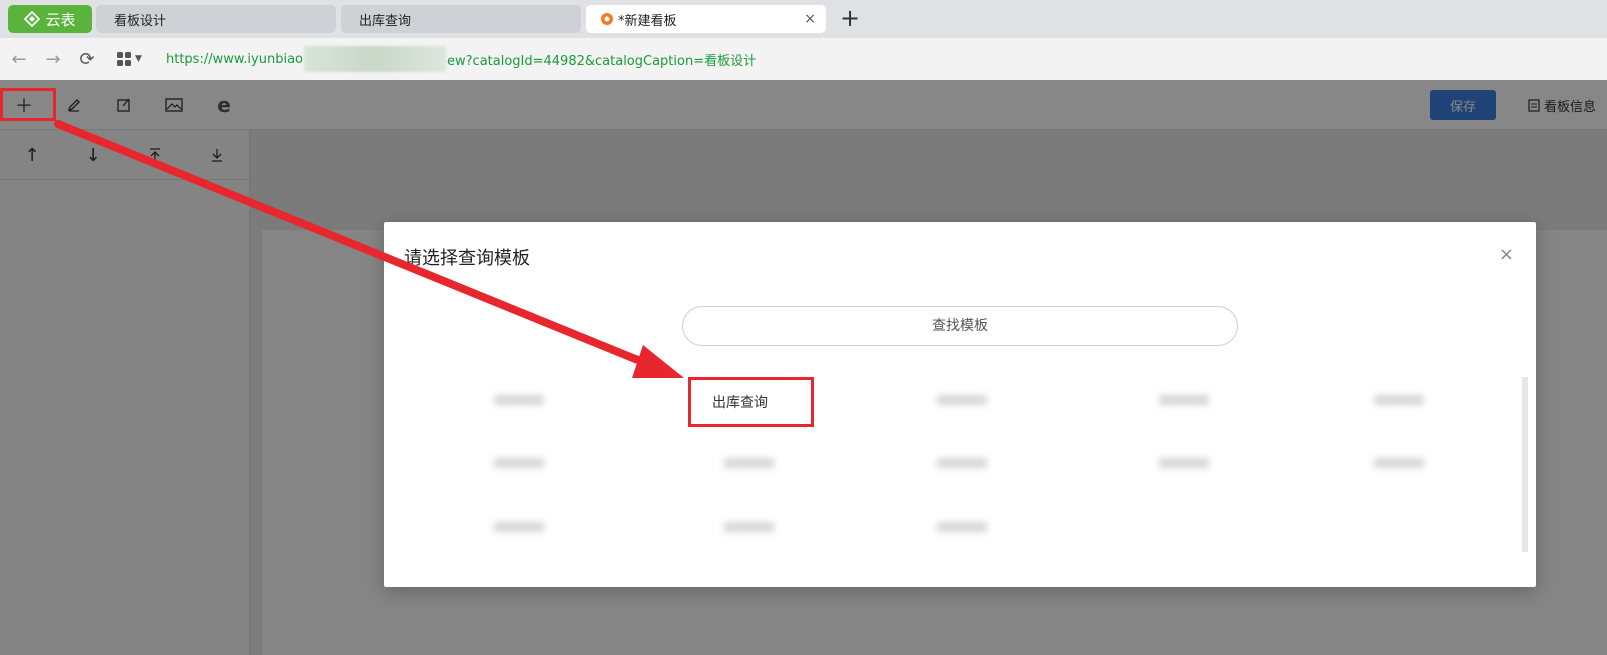 The image size is (1607, 655). Describe the element at coordinates (1506, 254) in the screenshot. I see `close-icon: ×` at that location.